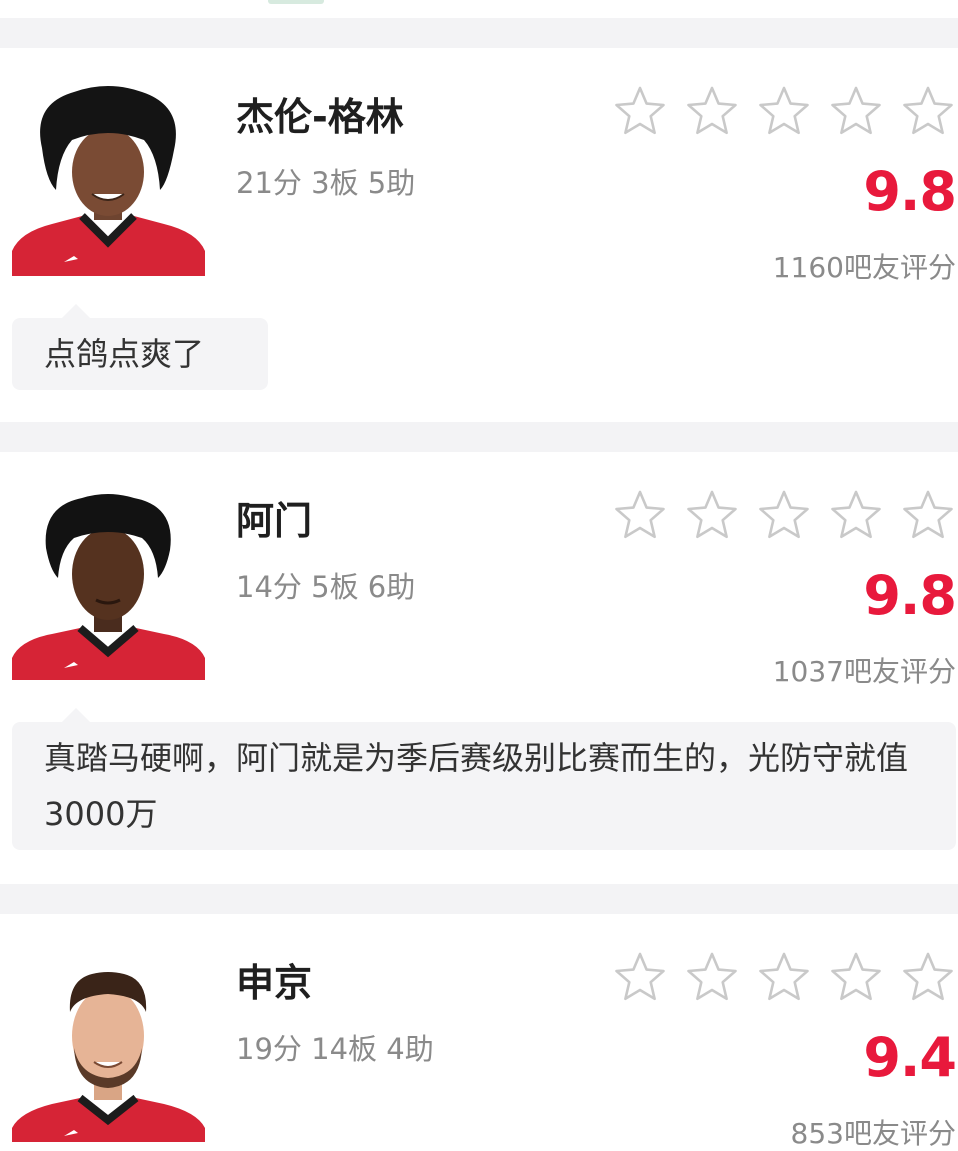 Image resolution: width=958 pixels, height=1151 pixels. Describe the element at coordinates (320, 117) in the screenshot. I see `player-name: 杰伦-格林` at that location.